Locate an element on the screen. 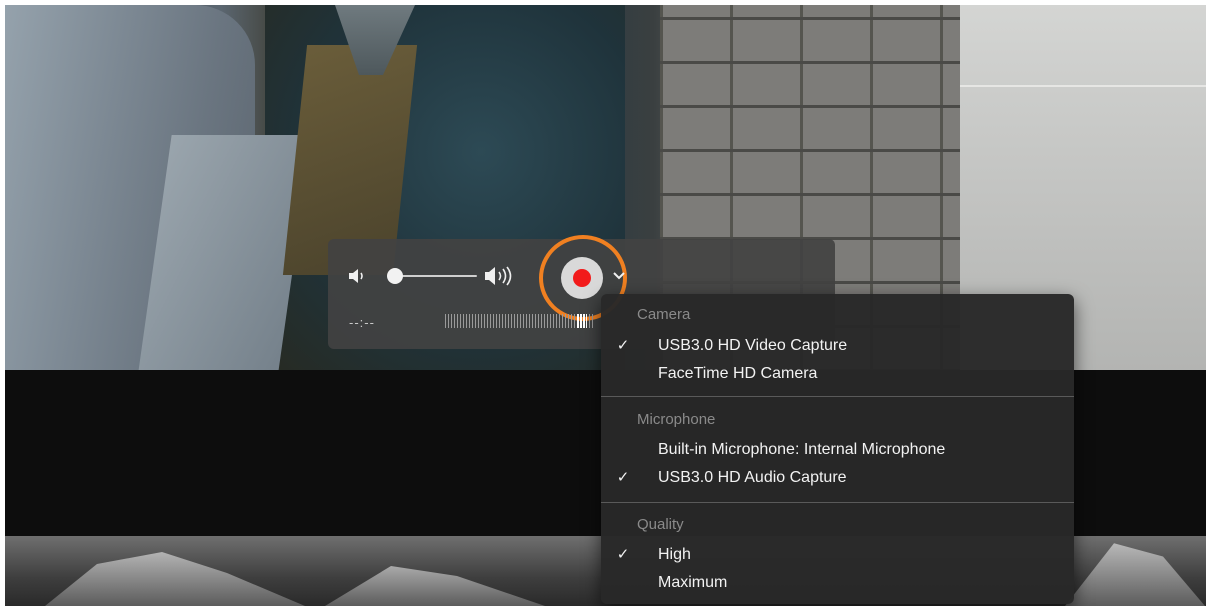 The height and width of the screenshot is (606, 1207). menu-item-mic-usb: ✓ USB3.0 HD Audio Capture is located at coordinates (837, 478).